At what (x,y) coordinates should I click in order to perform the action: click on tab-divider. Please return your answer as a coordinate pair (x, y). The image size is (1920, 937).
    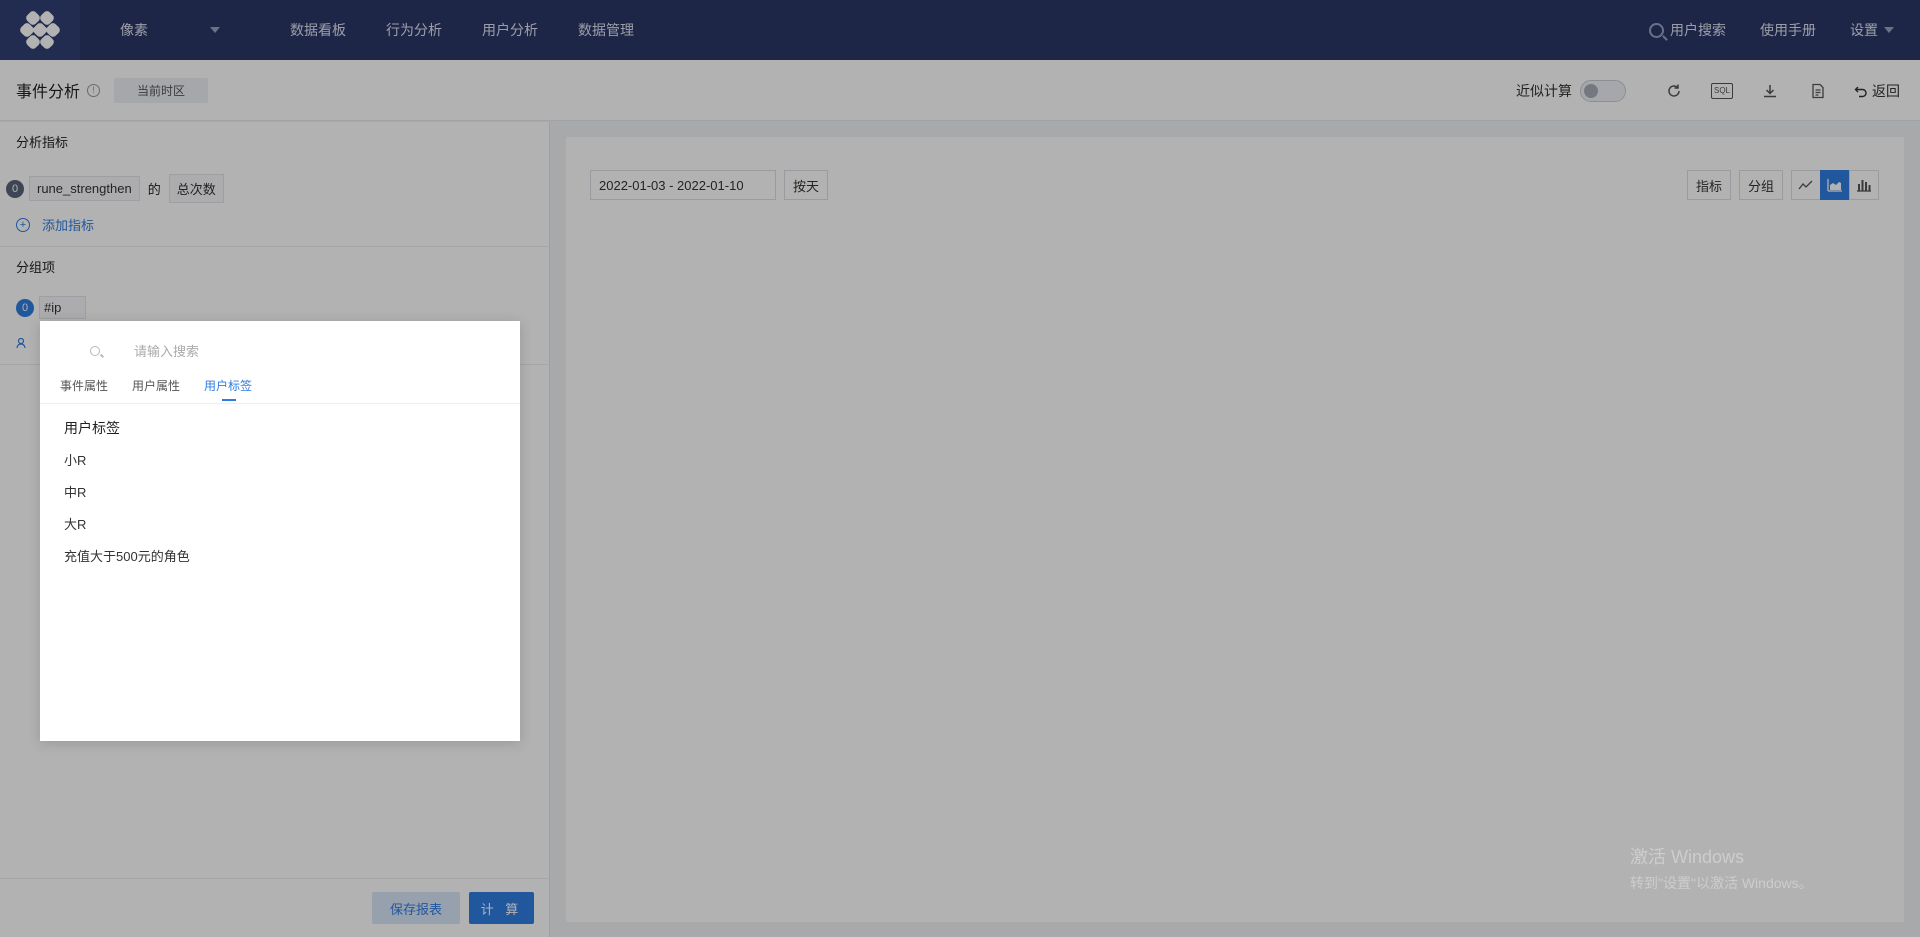
    Looking at the image, I should click on (280, 403).